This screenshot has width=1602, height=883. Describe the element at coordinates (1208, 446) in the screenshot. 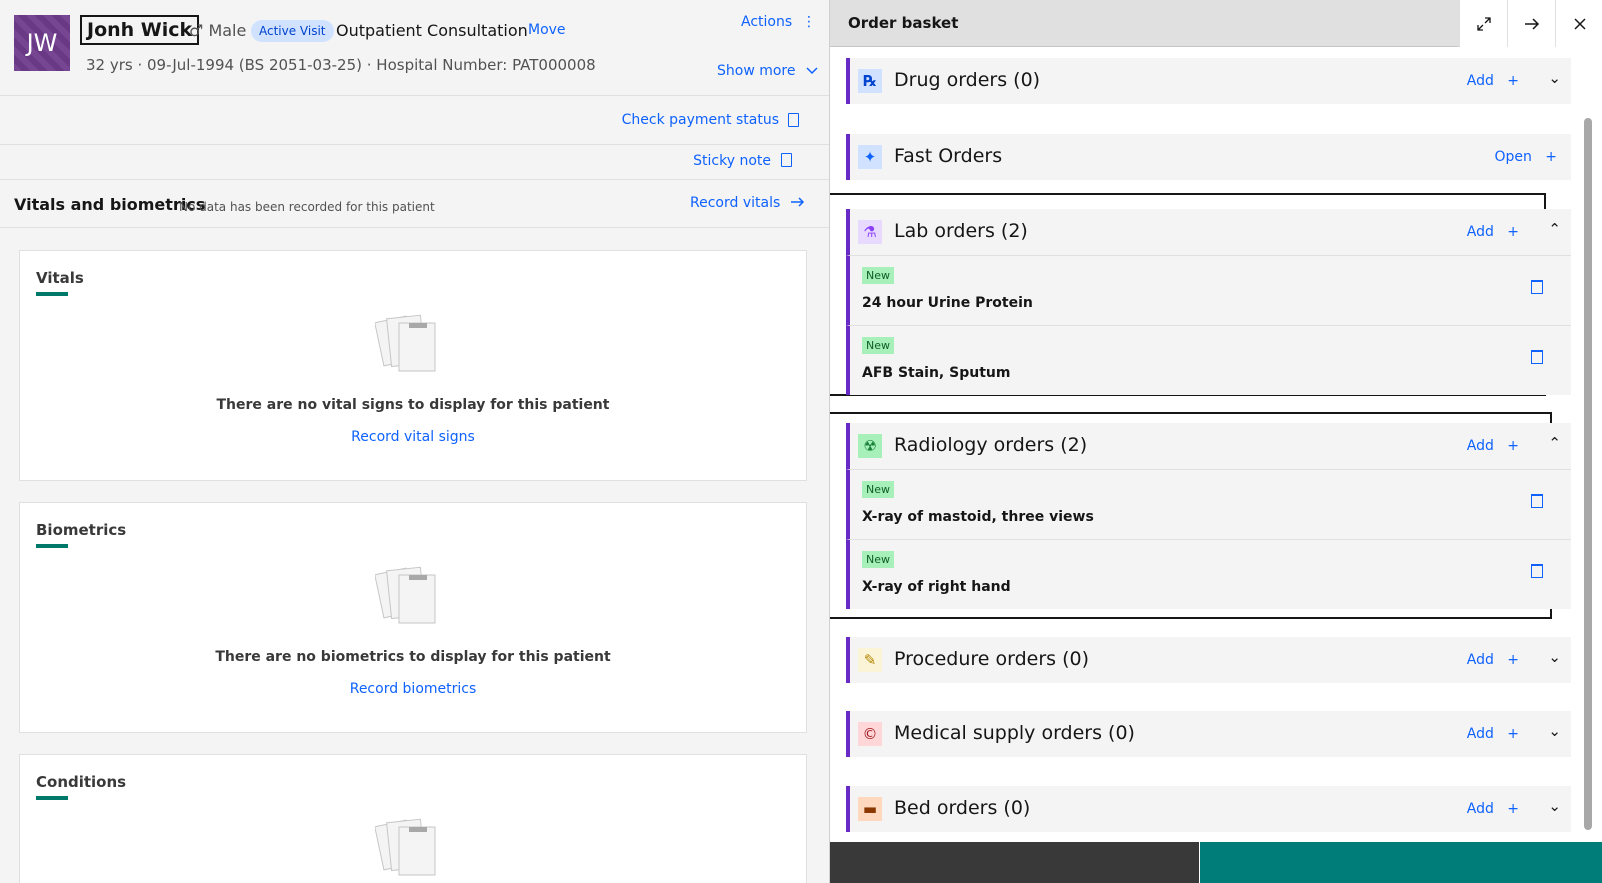

I see `radiology-orders-section: ☢ Radiology orders (2) Add + ⌃` at that location.